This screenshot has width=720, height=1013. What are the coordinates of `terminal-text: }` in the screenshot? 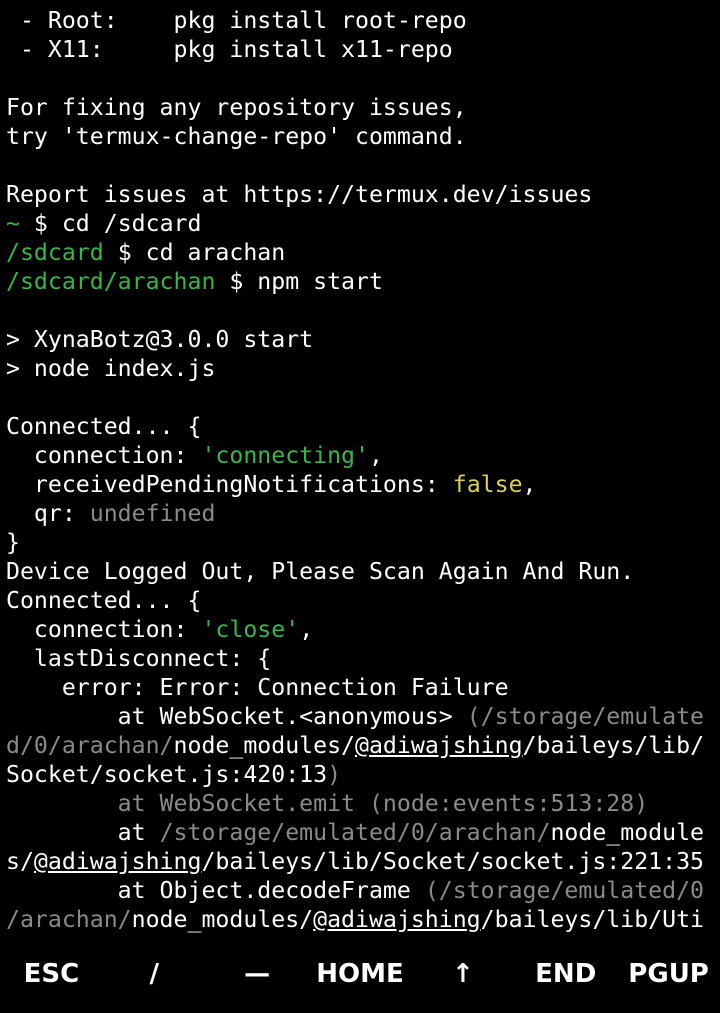 It's located at (13, 542).